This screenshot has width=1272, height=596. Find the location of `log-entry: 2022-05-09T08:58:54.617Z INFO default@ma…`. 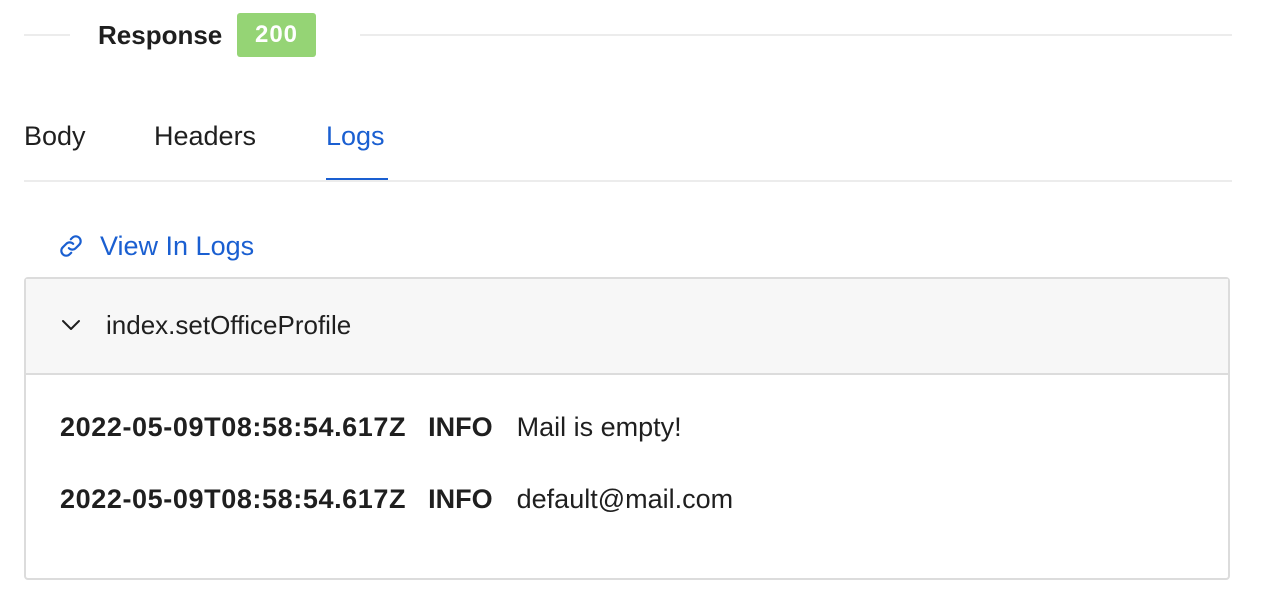

log-entry: 2022-05-09T08:58:54.617Z INFO default@ma… is located at coordinates (634, 515).